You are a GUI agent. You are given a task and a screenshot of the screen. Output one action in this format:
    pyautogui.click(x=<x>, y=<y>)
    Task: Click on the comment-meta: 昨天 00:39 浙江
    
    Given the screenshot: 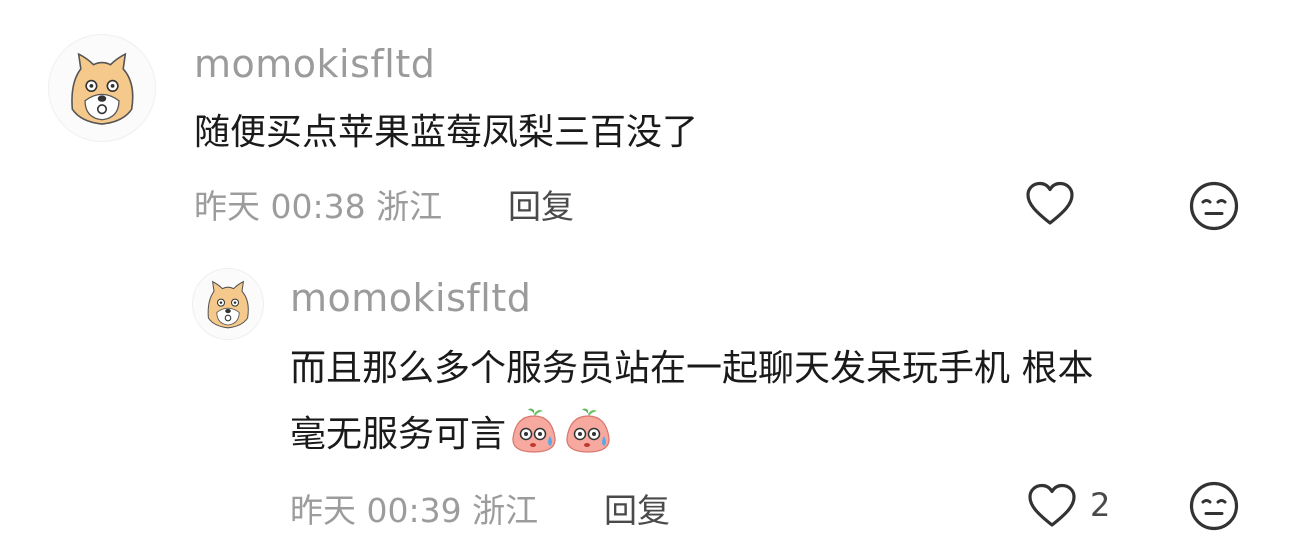 What is the action you would take?
    pyautogui.click(x=414, y=508)
    